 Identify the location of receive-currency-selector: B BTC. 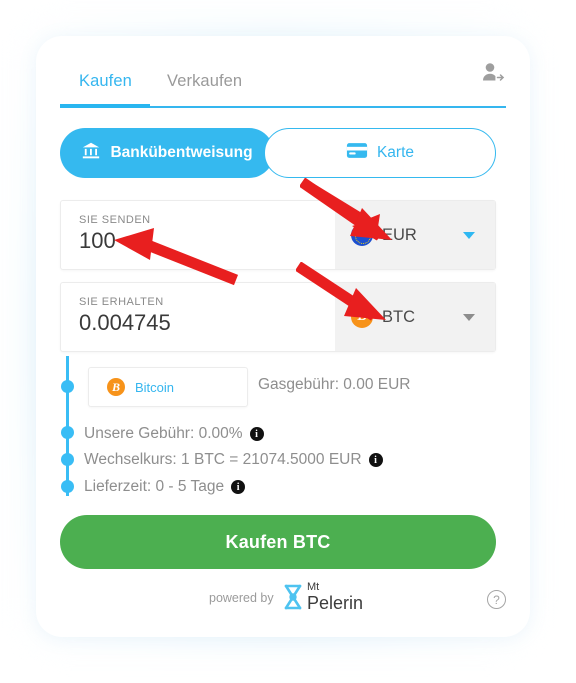
(415, 317).